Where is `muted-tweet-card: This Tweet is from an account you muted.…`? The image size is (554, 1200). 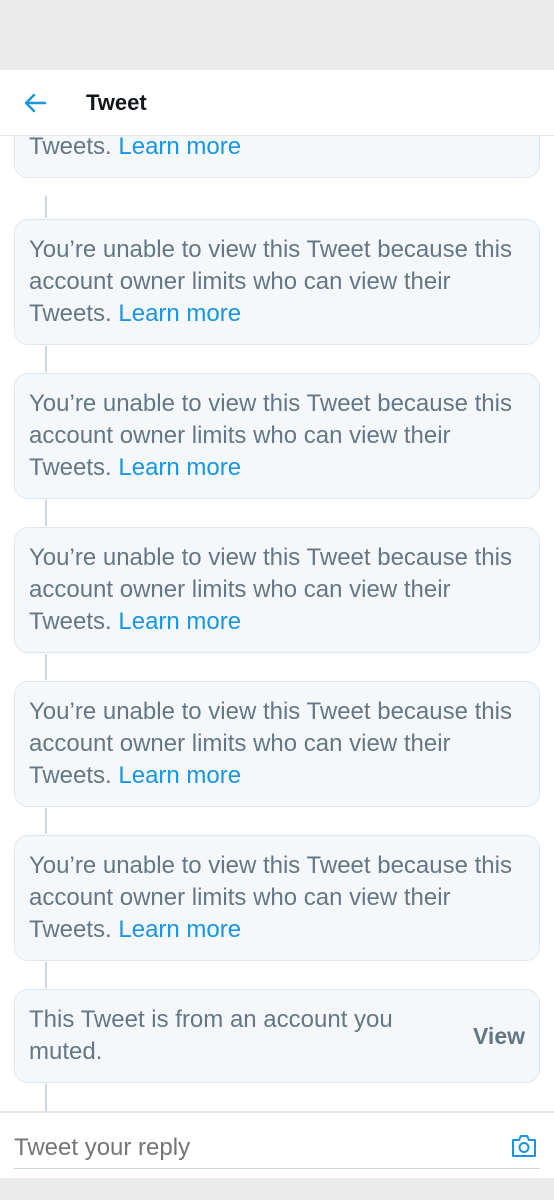
muted-tweet-card: This Tweet is from an account you muted.… is located at coordinates (277, 1036).